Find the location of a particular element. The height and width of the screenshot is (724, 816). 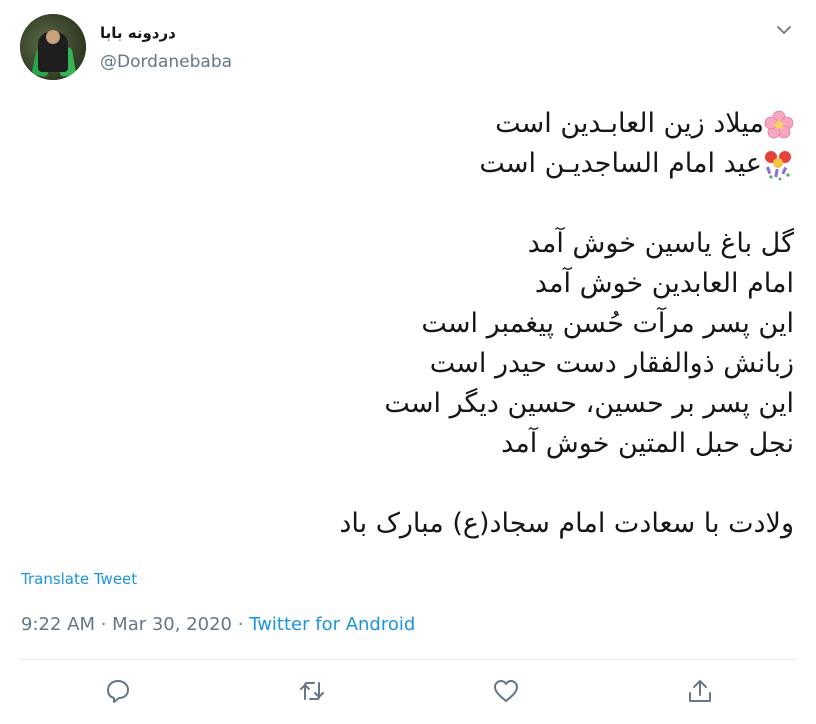

tweet-line-text: عید امام الساجدیـن است is located at coordinates (620, 163).